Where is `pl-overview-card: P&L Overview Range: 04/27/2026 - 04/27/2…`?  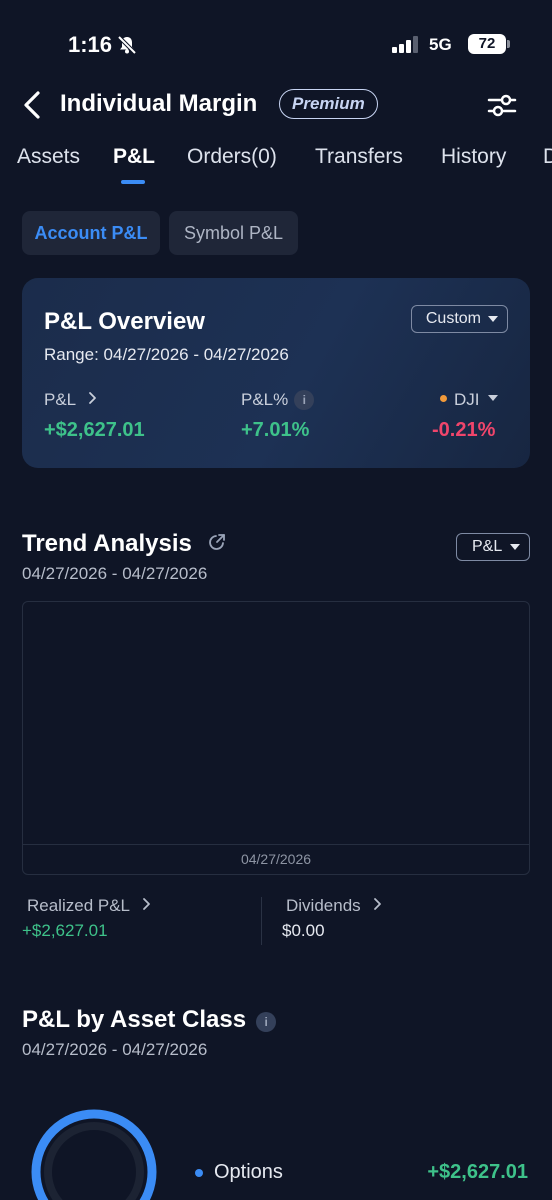
pl-overview-card: P&L Overview Range: 04/27/2026 - 04/27/2… is located at coordinates (276, 373).